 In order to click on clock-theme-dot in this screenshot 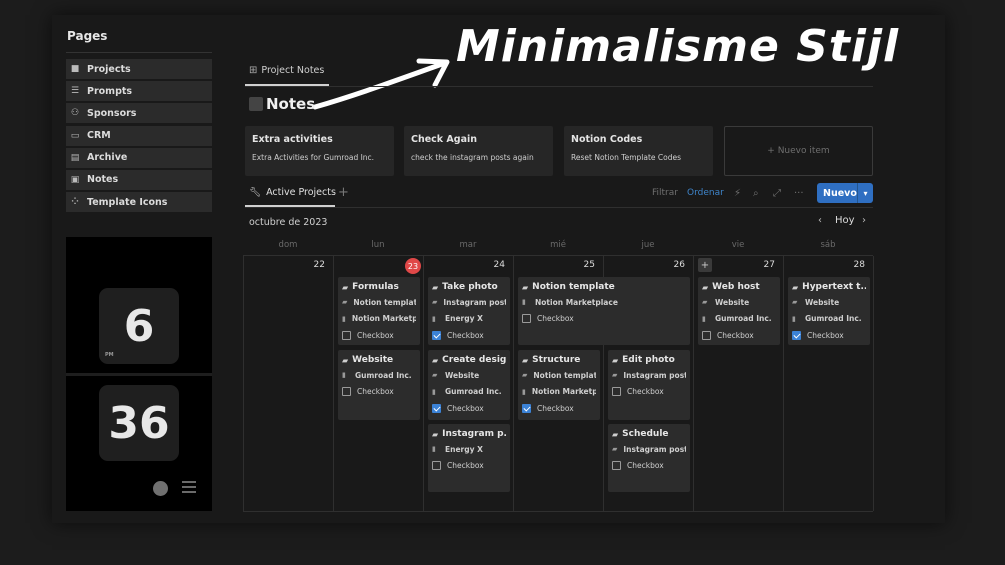, I will do `click(160, 488)`.